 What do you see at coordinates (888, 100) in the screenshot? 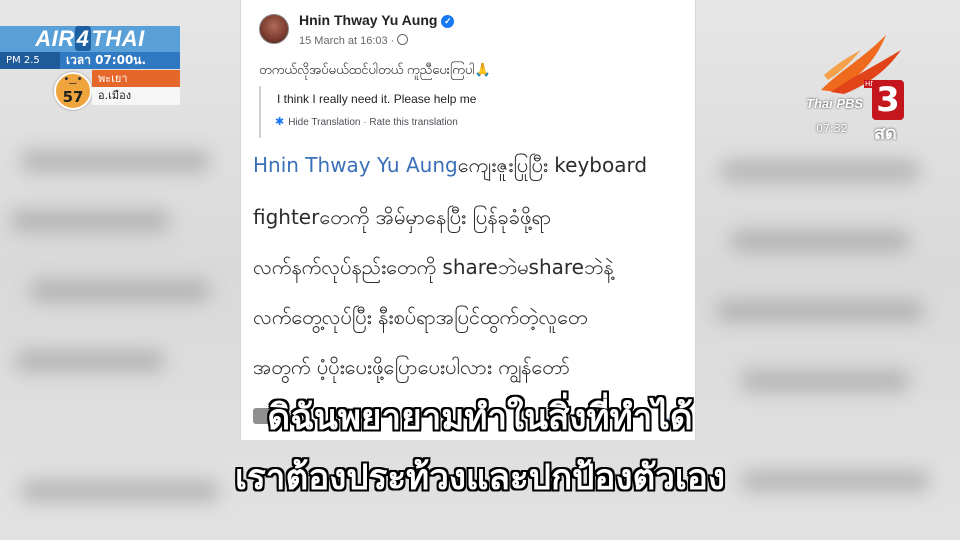
I see `channel-number: 3` at bounding box center [888, 100].